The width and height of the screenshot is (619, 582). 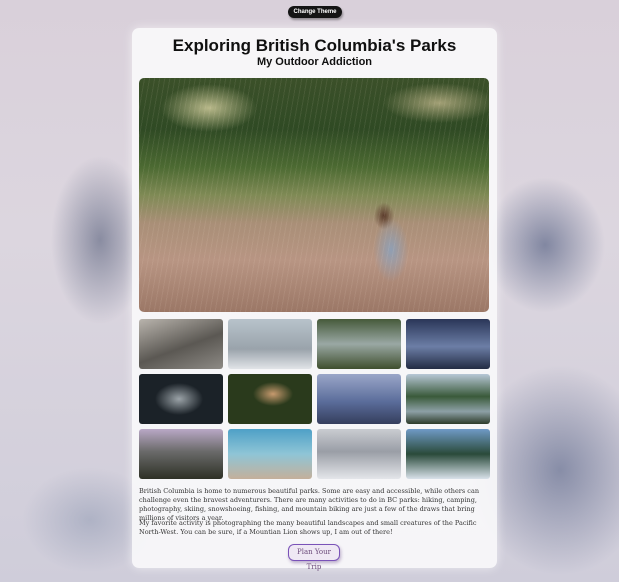 I want to click on gallery-photo-raven, so click(x=181, y=344).